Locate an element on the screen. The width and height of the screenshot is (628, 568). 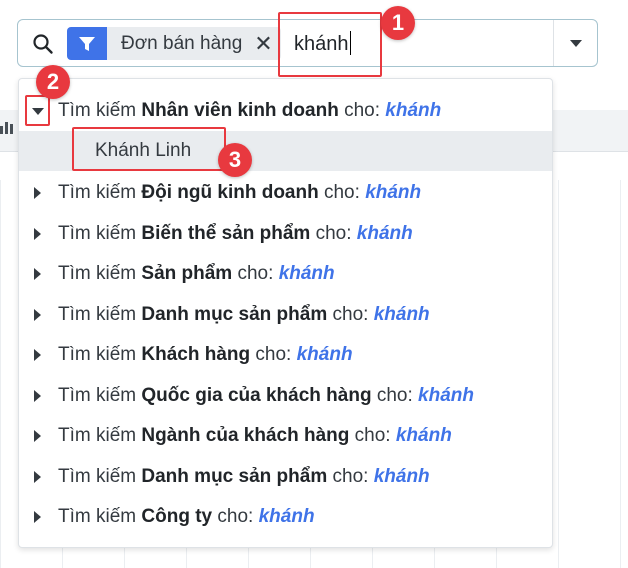
facet-remove-button: ✕ is located at coordinates (266, 43).